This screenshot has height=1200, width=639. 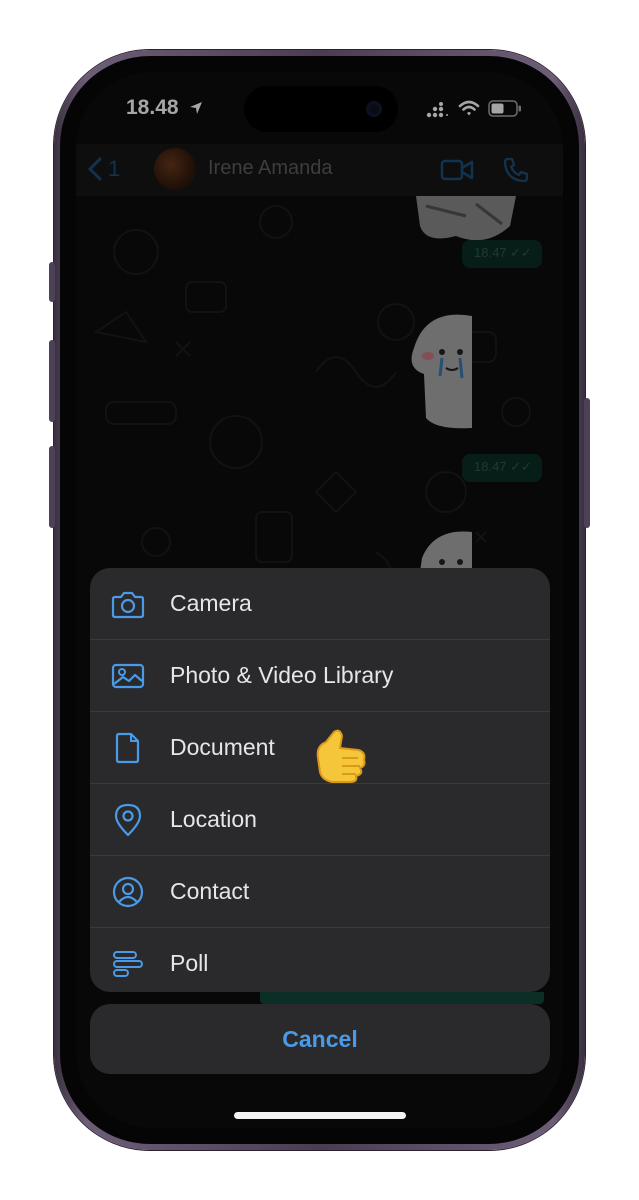 What do you see at coordinates (213, 819) in the screenshot?
I see `action-label: Location` at bounding box center [213, 819].